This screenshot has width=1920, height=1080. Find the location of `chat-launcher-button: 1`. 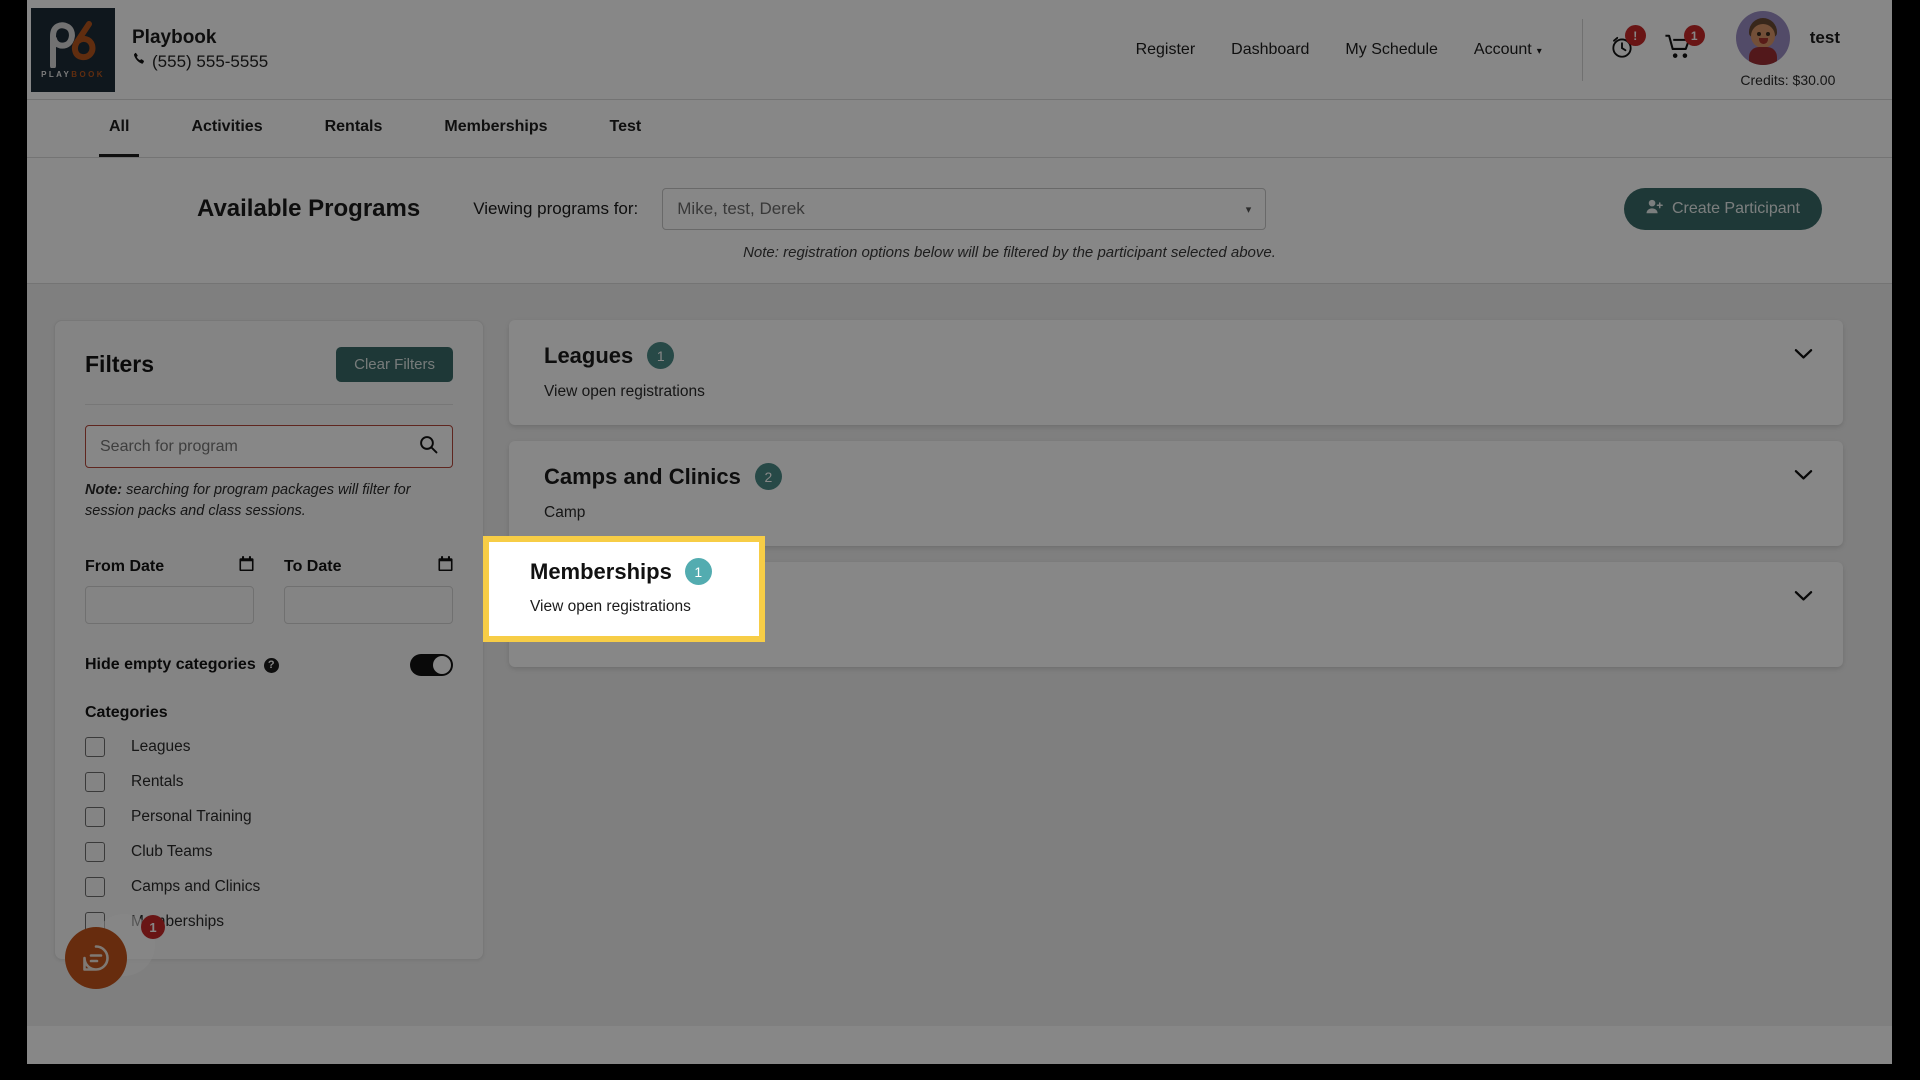

chat-launcher-button: 1 is located at coordinates (115, 952).